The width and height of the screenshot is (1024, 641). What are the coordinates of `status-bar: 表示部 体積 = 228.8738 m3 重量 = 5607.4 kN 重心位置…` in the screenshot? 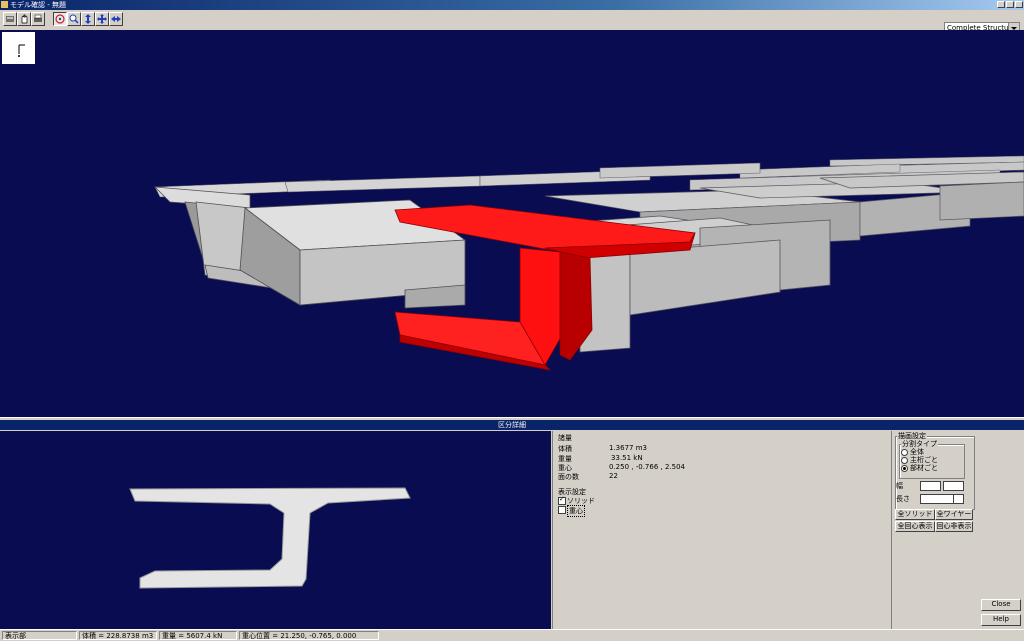 It's located at (512, 635).